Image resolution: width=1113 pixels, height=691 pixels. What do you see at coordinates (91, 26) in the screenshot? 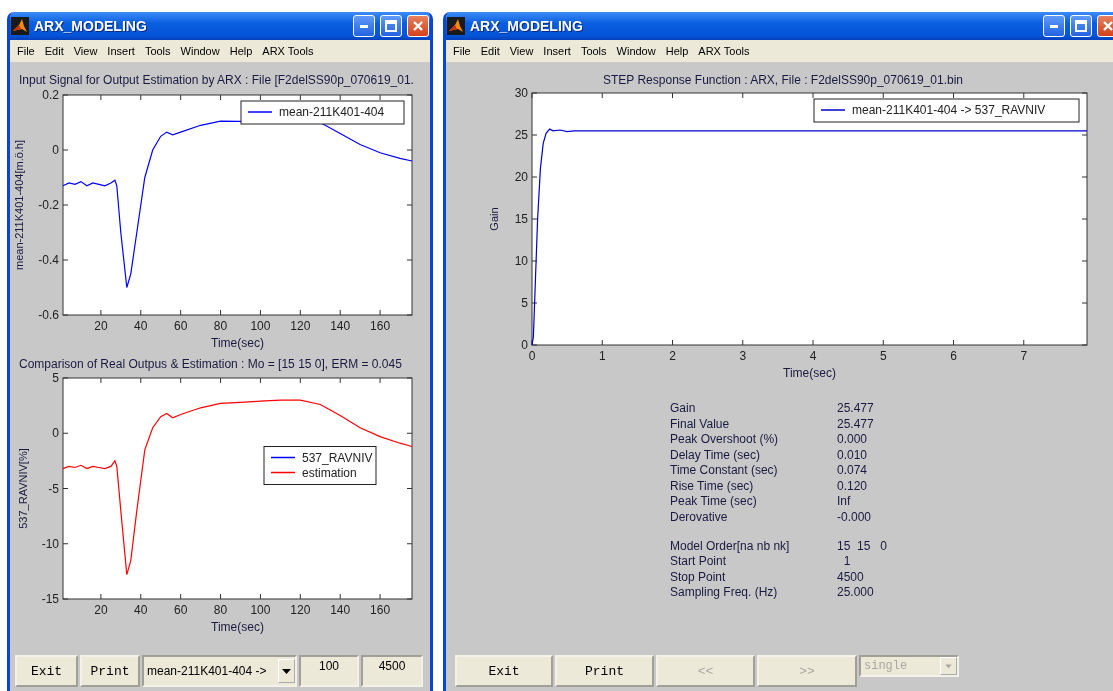
I see `window-title: ARX_MODELING` at bounding box center [91, 26].